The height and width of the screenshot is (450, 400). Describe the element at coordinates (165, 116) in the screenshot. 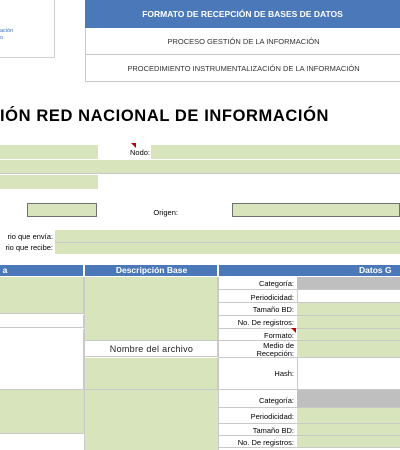

I see `document-title: IÓN RED NACIONAL DE INFORMACIÓN` at that location.